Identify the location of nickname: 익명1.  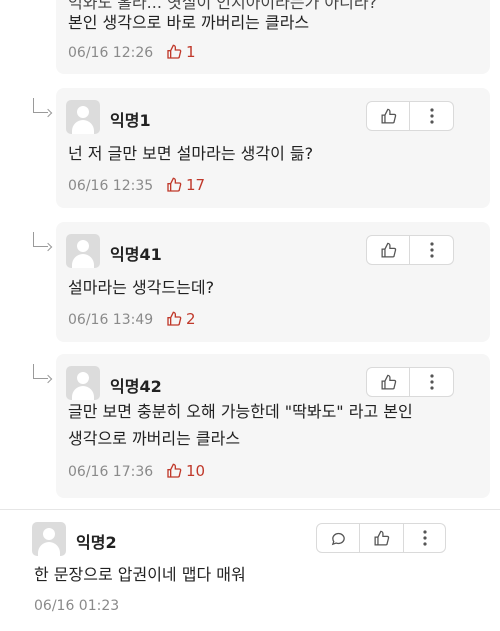
(130, 120).